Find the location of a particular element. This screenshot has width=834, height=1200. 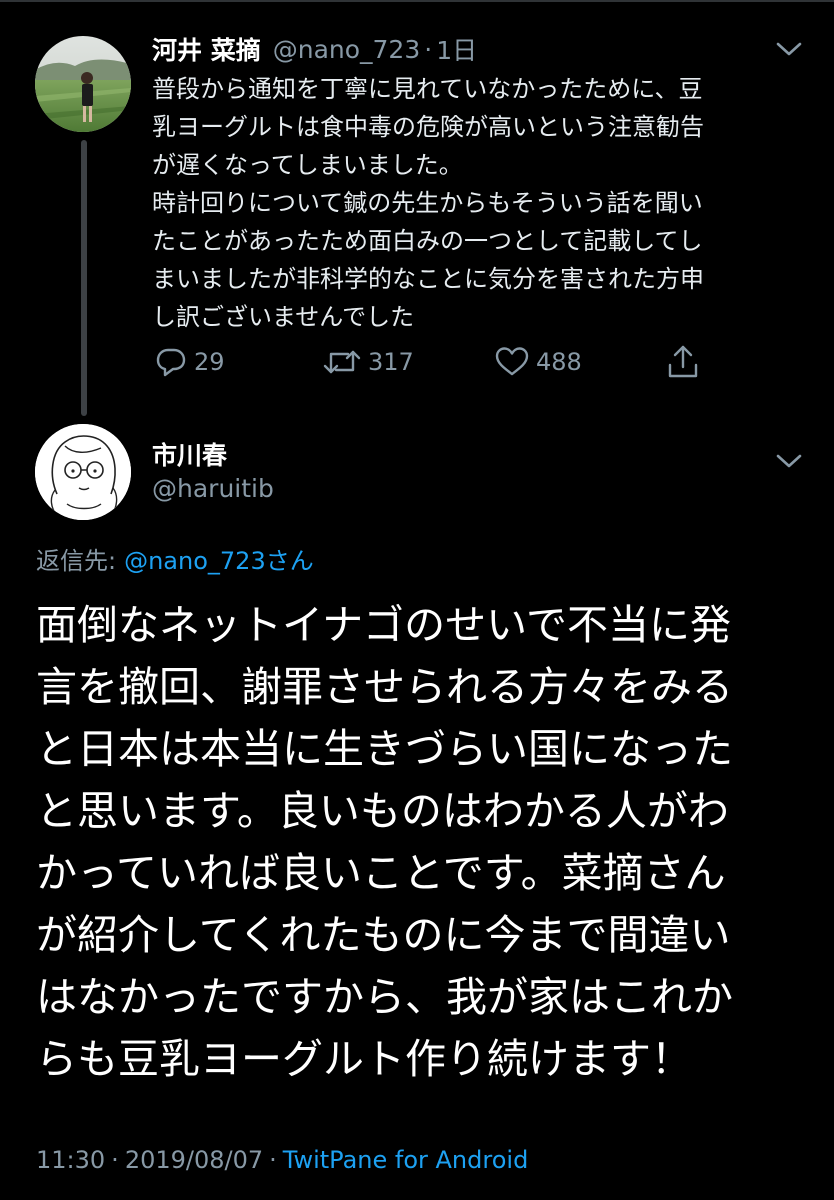

like-button: 488 is located at coordinates (538, 362).